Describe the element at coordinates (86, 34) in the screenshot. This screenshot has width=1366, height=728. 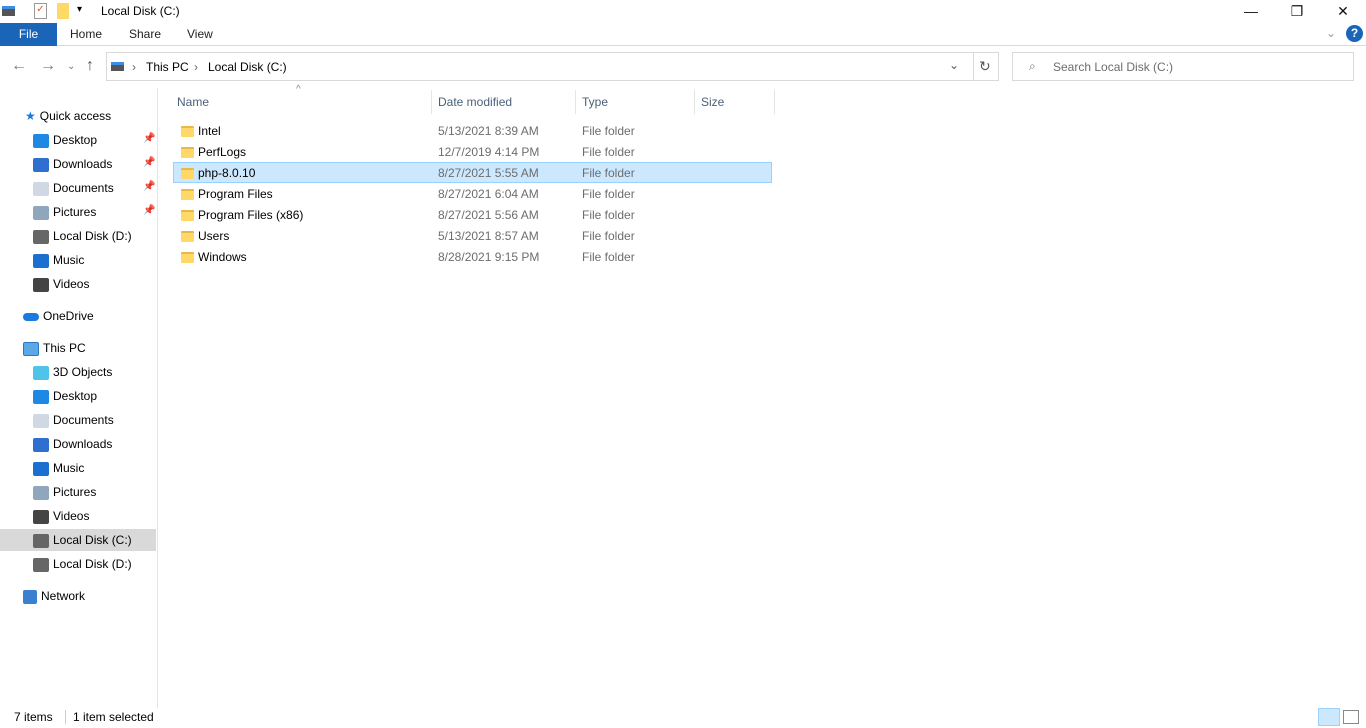
I see `tab-home: Home` at that location.